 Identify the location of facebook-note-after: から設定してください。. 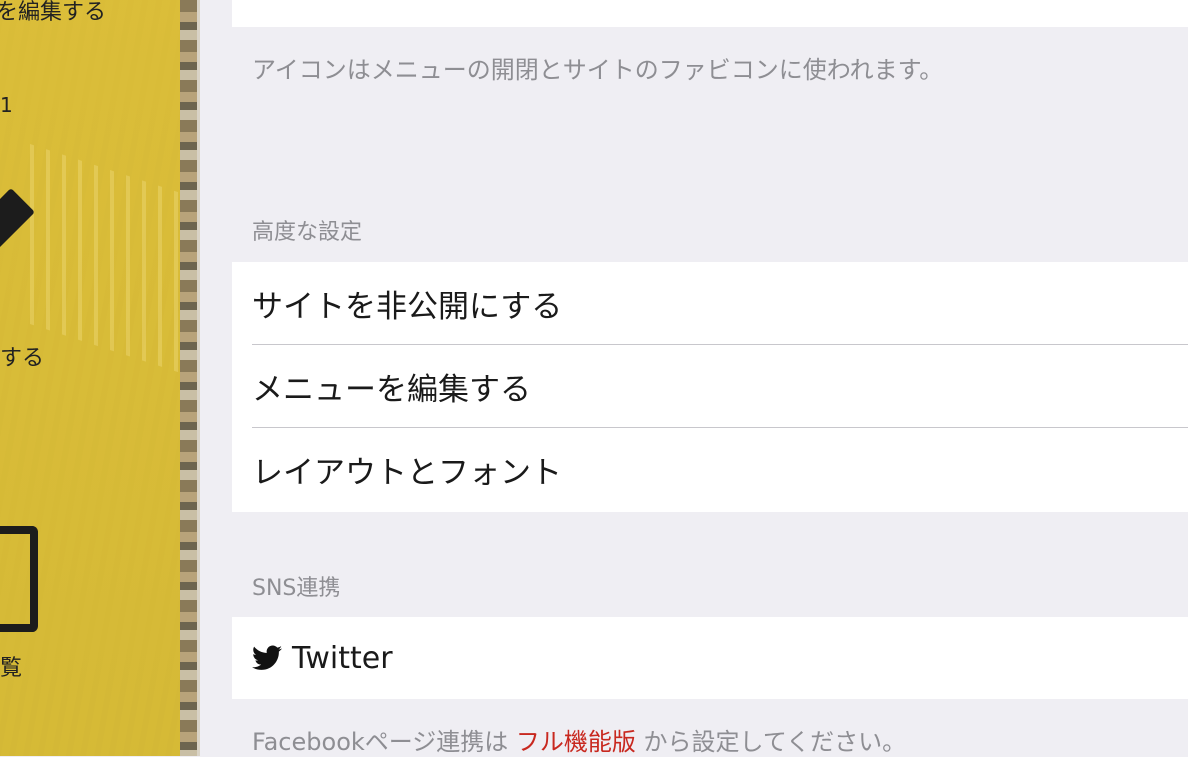
(771, 742).